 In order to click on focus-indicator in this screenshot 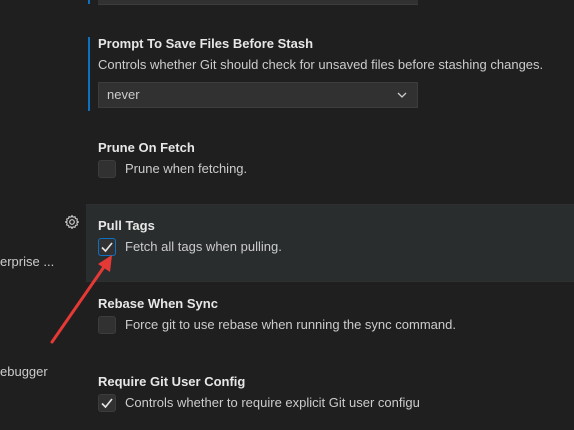, I will do `click(89, 74)`.